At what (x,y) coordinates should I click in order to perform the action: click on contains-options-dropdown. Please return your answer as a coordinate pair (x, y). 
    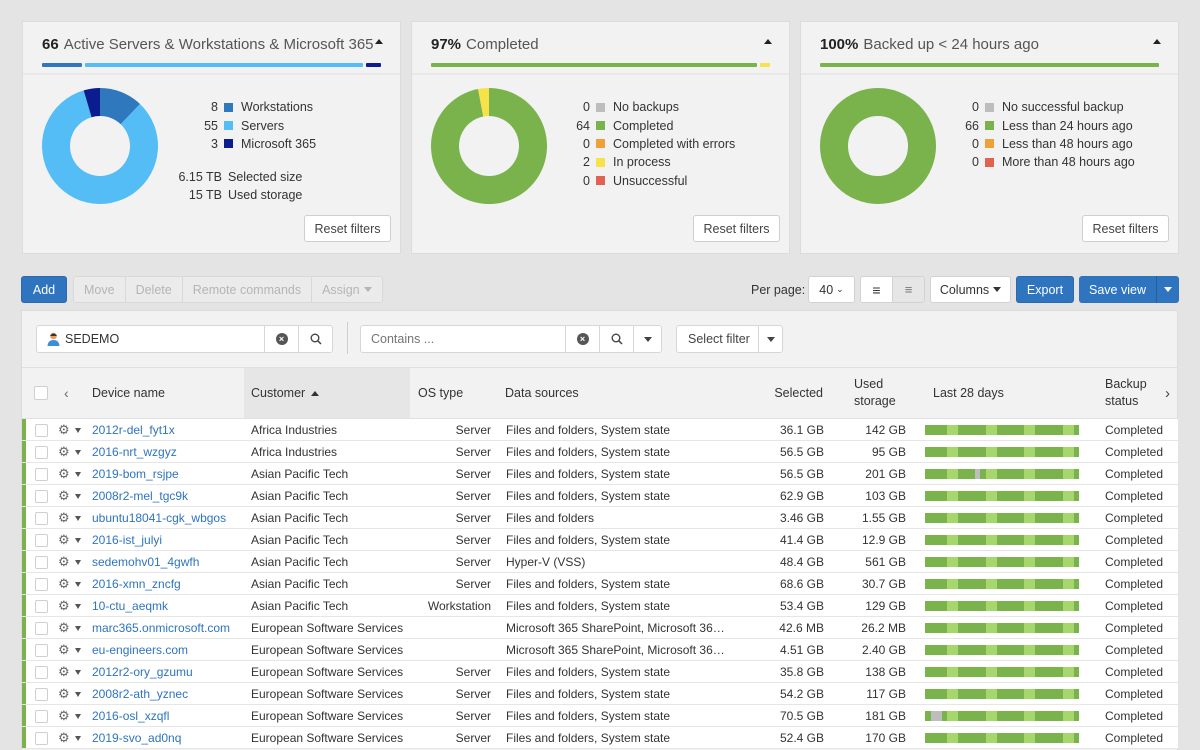
    Looking at the image, I should click on (647, 339).